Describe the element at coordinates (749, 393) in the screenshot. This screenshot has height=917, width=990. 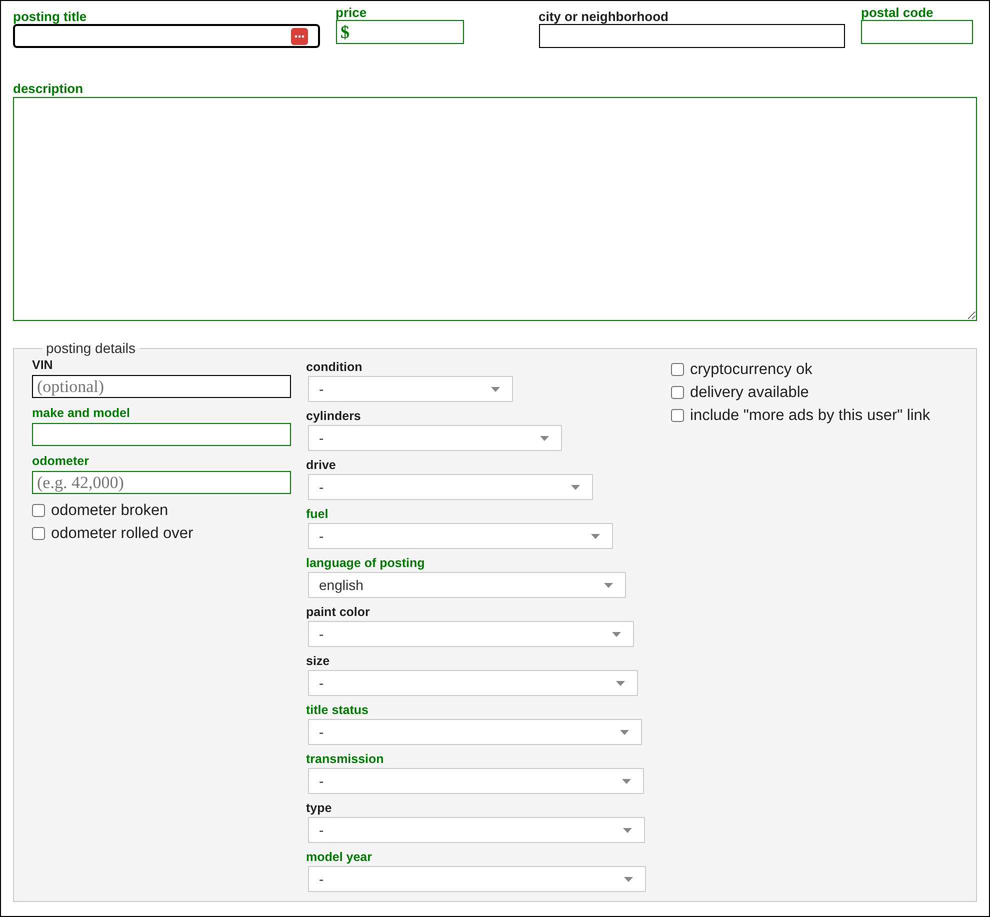
I see `checkbox-label: delivery available` at that location.